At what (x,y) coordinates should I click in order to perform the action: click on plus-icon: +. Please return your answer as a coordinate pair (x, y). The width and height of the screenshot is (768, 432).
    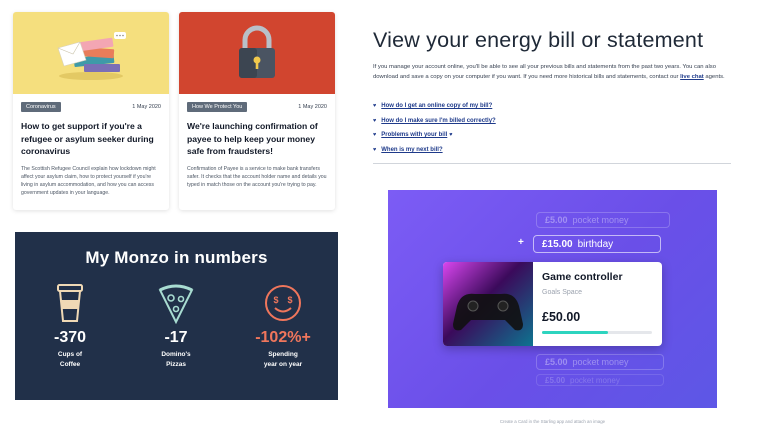
    Looking at the image, I should click on (521, 242).